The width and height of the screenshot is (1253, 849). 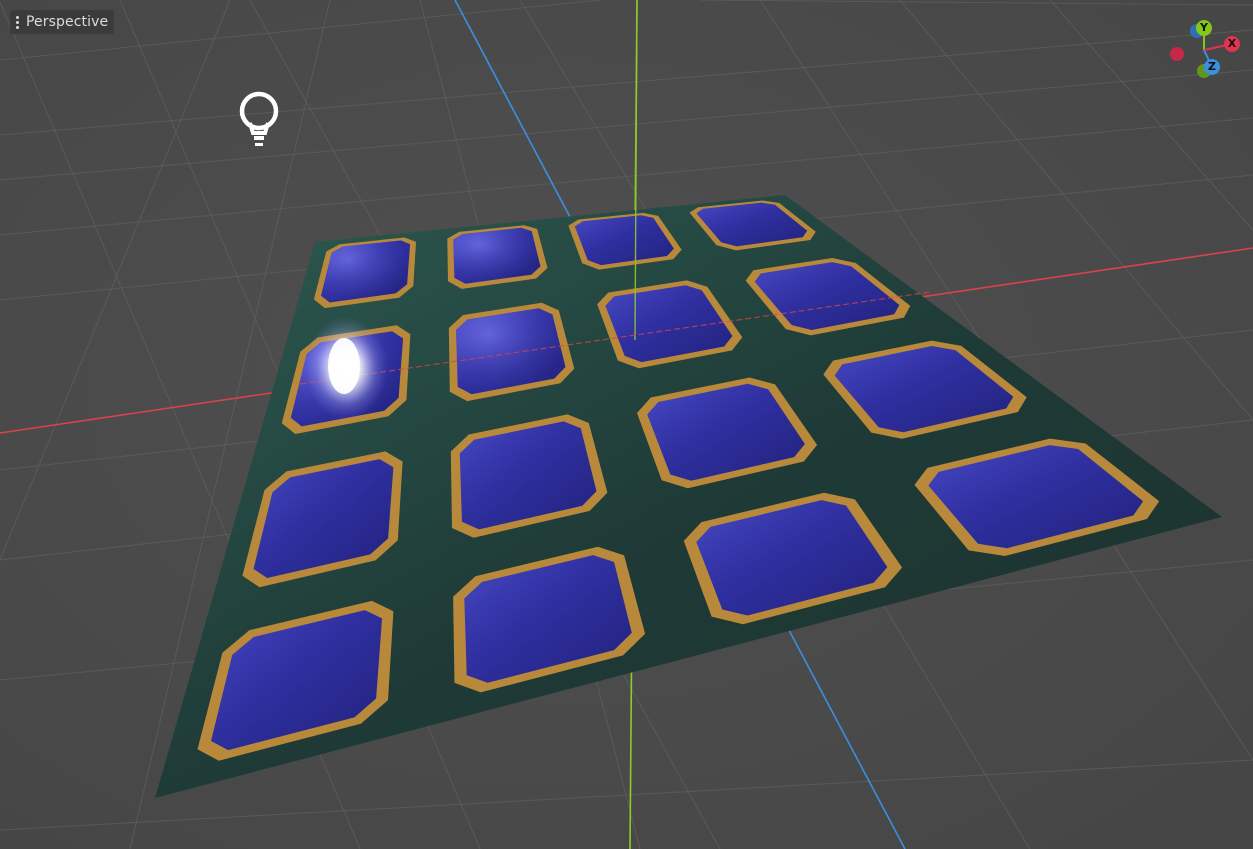 What do you see at coordinates (1204, 51) in the screenshot?
I see `axis-navigation-gizmo: Y X Z` at bounding box center [1204, 51].